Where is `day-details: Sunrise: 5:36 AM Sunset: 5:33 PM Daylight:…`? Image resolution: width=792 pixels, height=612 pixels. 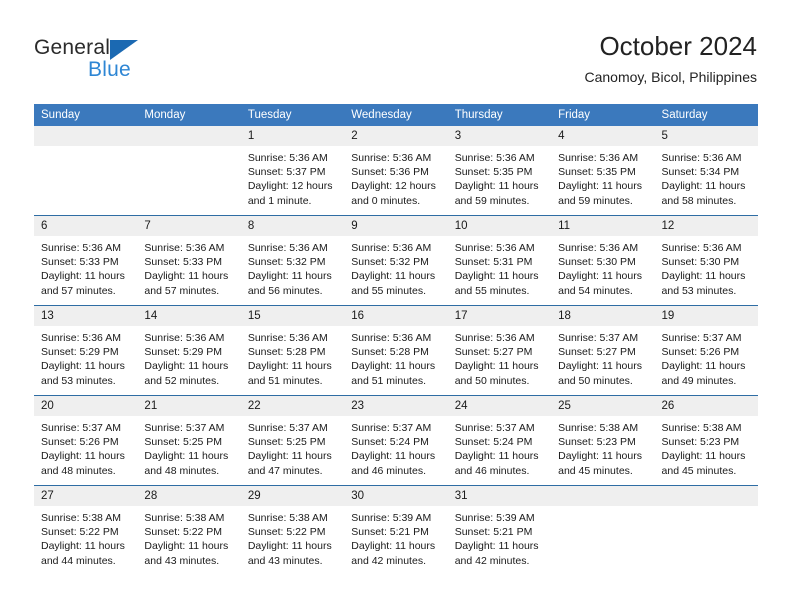
day-details: Sunrise: 5:36 AM Sunset: 5:33 PM Daylight:… is located at coordinates (188, 267).